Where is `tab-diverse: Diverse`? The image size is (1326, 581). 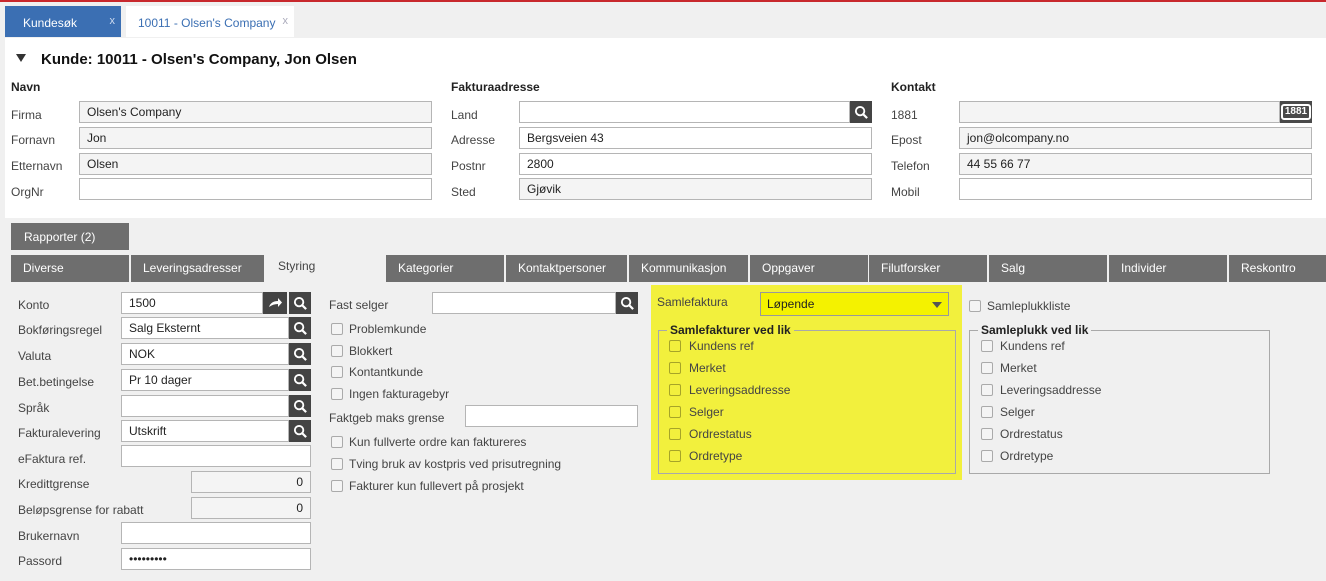 tab-diverse: Diverse is located at coordinates (70, 268).